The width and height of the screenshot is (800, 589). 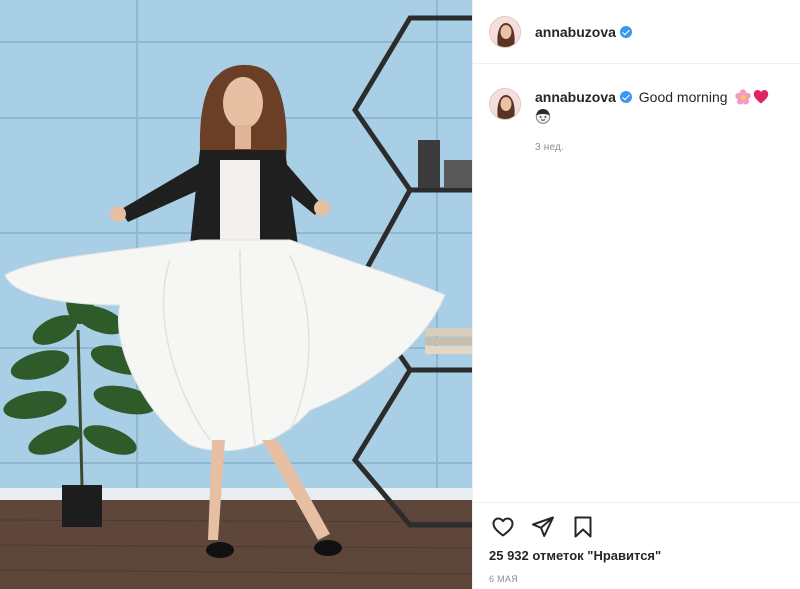 I want to click on flower-emoji-icon, so click(x=743, y=97).